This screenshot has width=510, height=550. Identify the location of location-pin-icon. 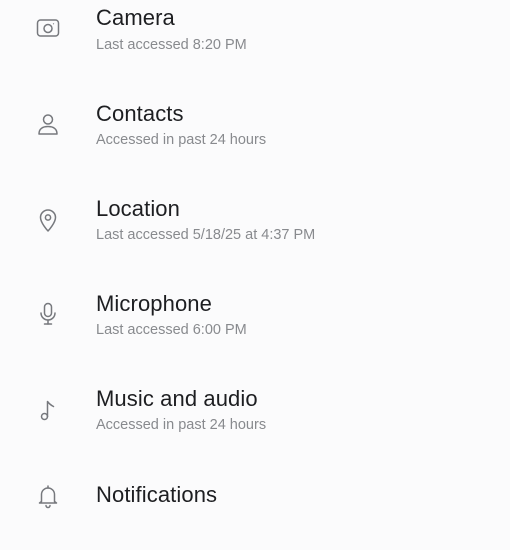
(48, 220).